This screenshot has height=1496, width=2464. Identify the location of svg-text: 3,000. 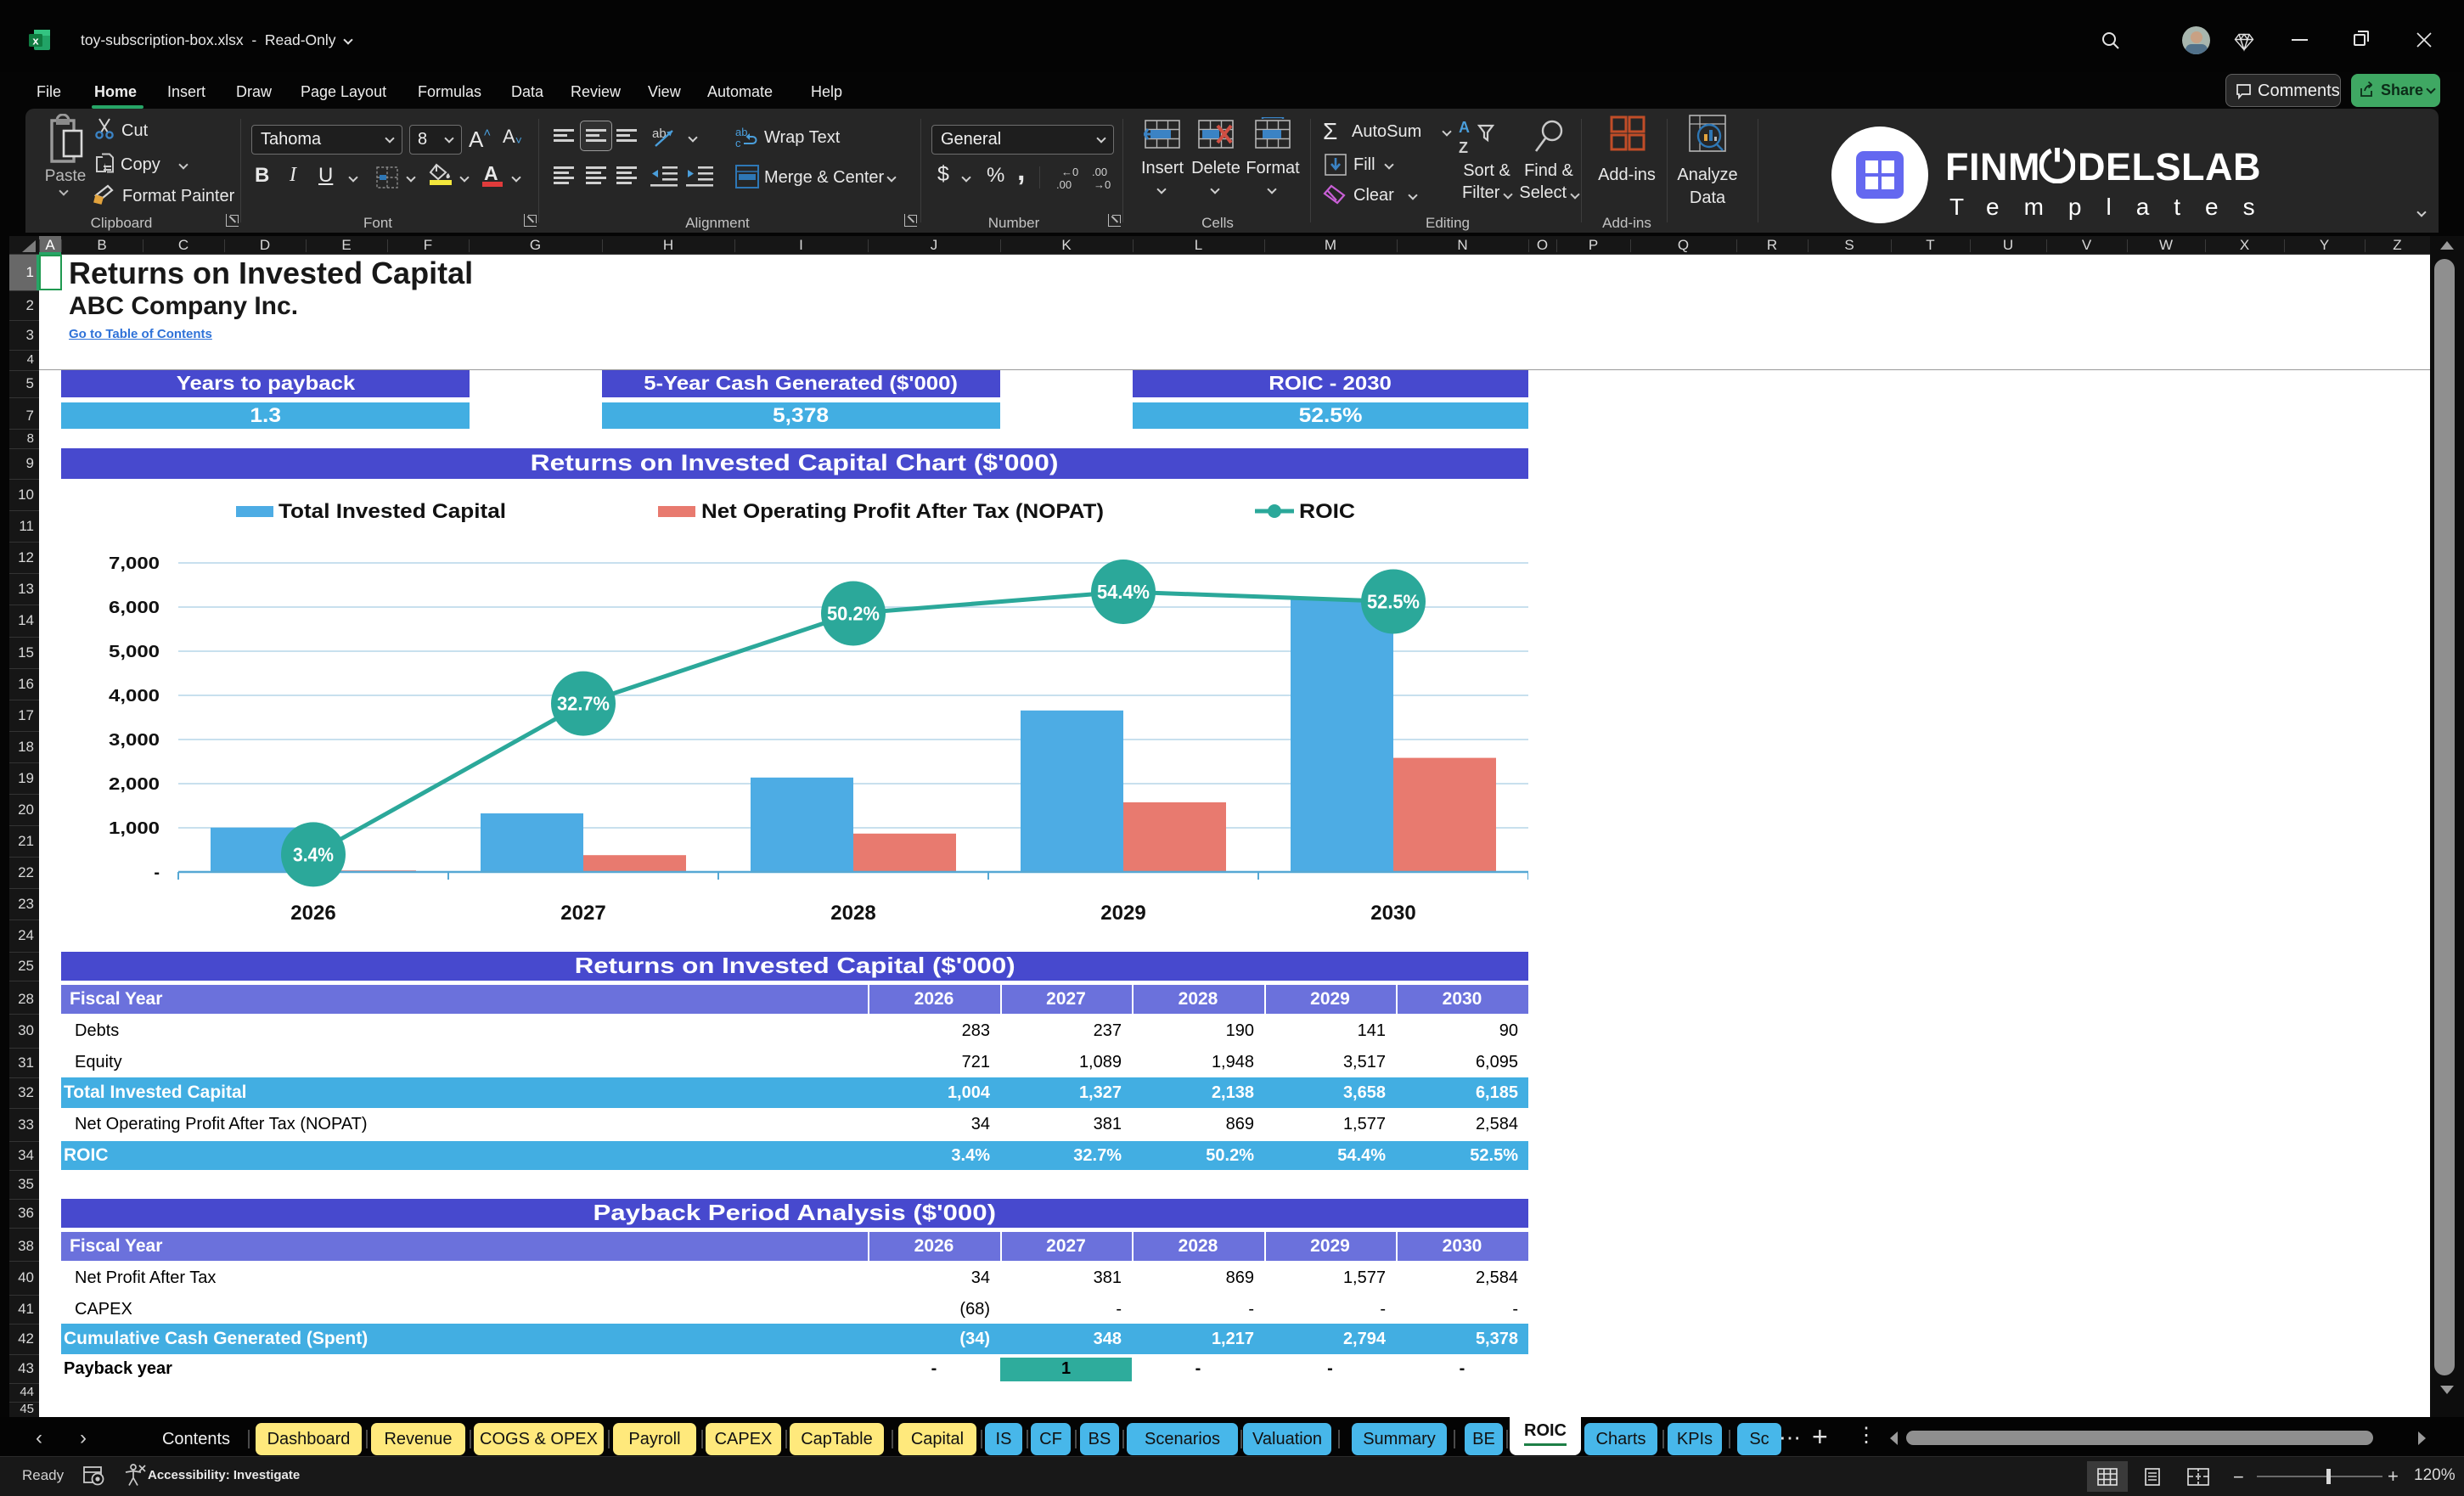
(134, 740).